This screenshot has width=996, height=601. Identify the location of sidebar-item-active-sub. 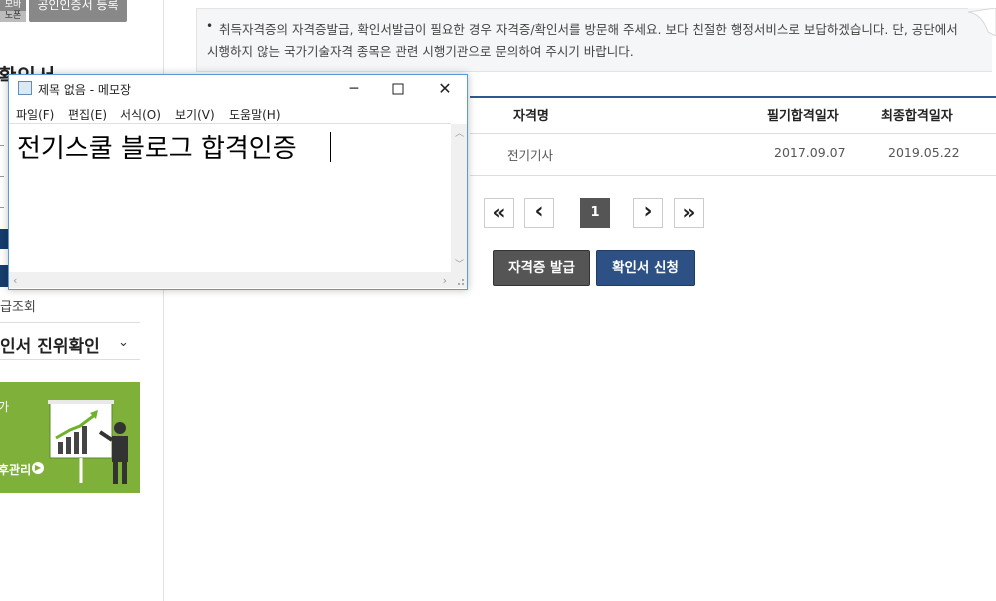
(4, 276).